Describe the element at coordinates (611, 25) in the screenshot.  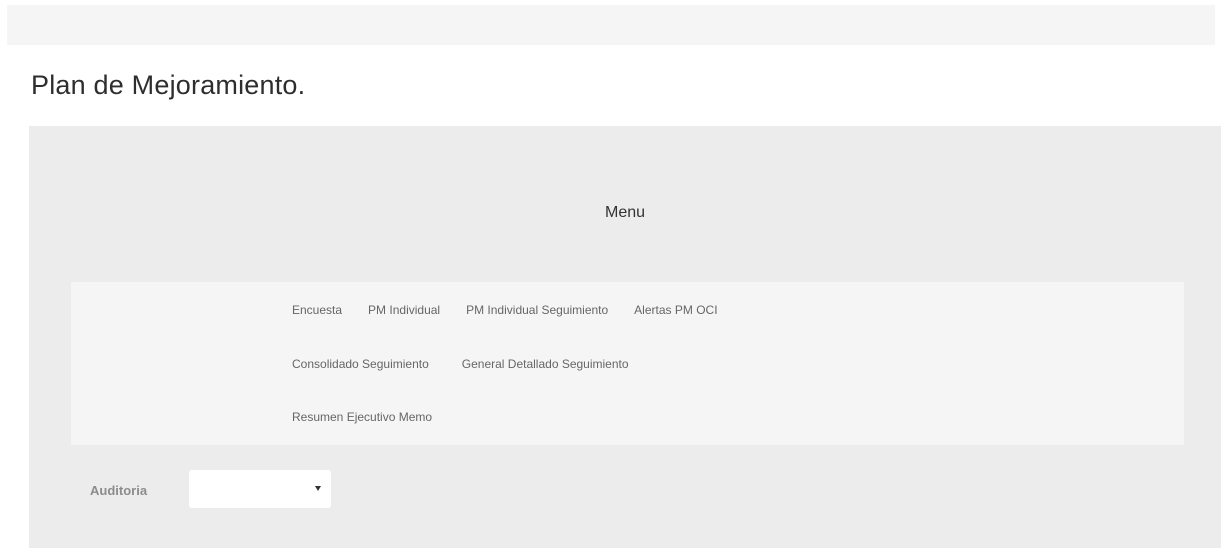
I see `top-navbar` at that location.